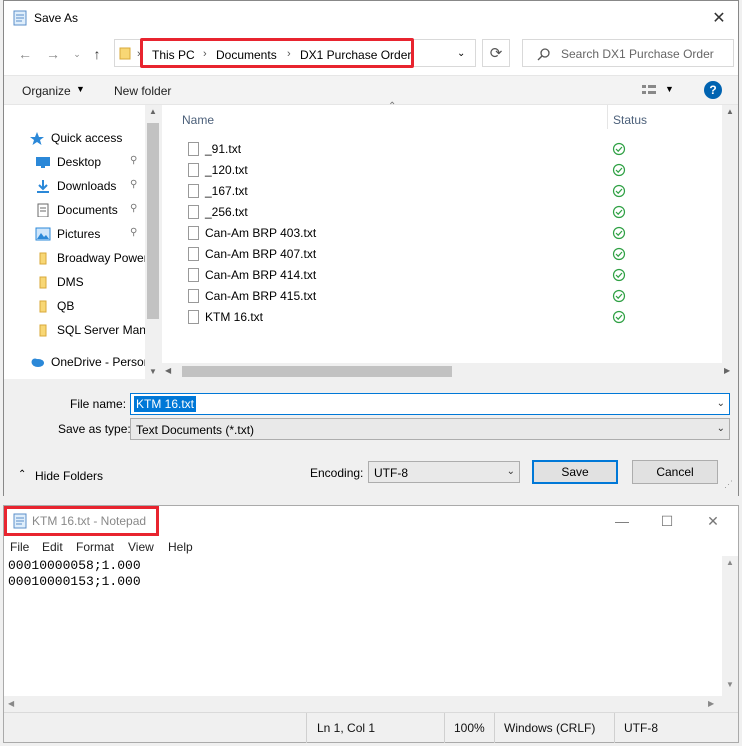 This screenshot has height=746, width=742. What do you see at coordinates (730, 234) in the screenshot?
I see `file-list-vscroll: ▲` at bounding box center [730, 234].